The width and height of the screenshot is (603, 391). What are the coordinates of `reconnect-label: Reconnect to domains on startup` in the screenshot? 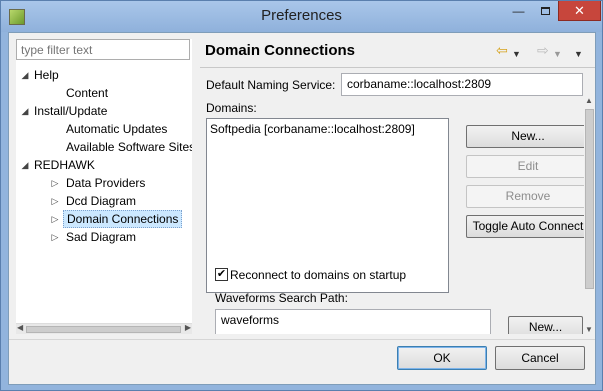 It's located at (318, 275).